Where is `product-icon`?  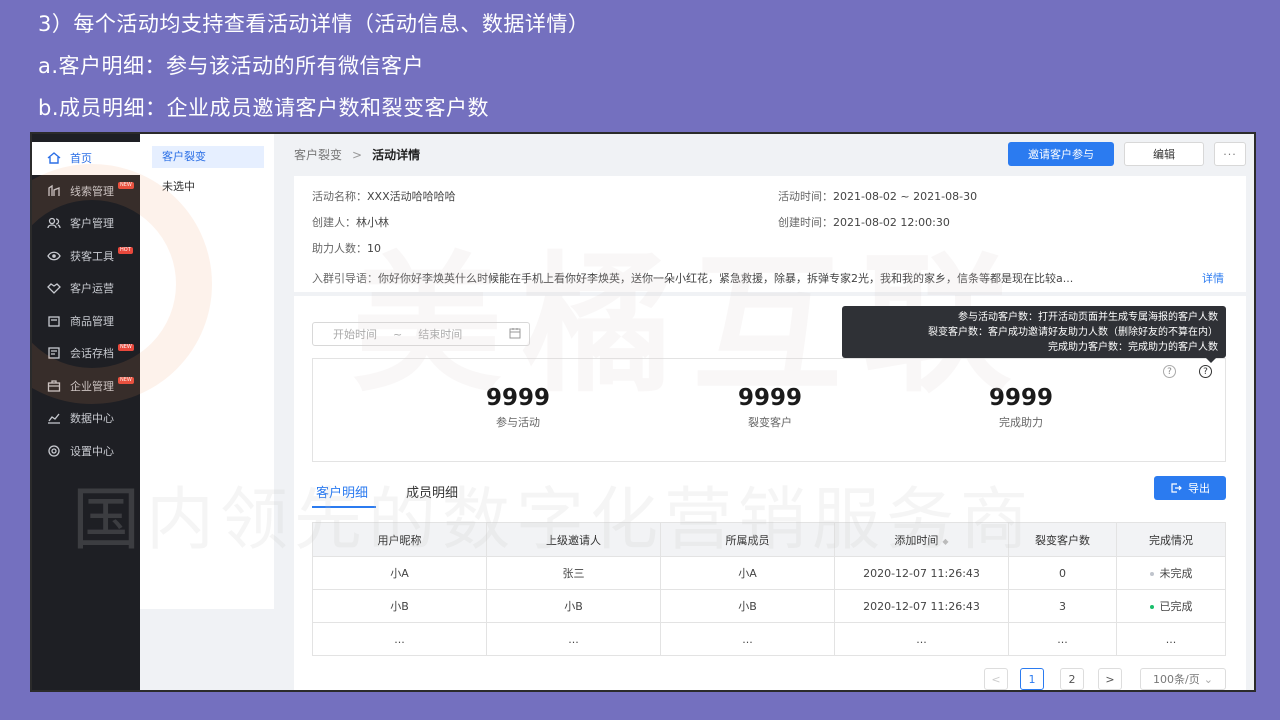
product-icon is located at coordinates (54, 321).